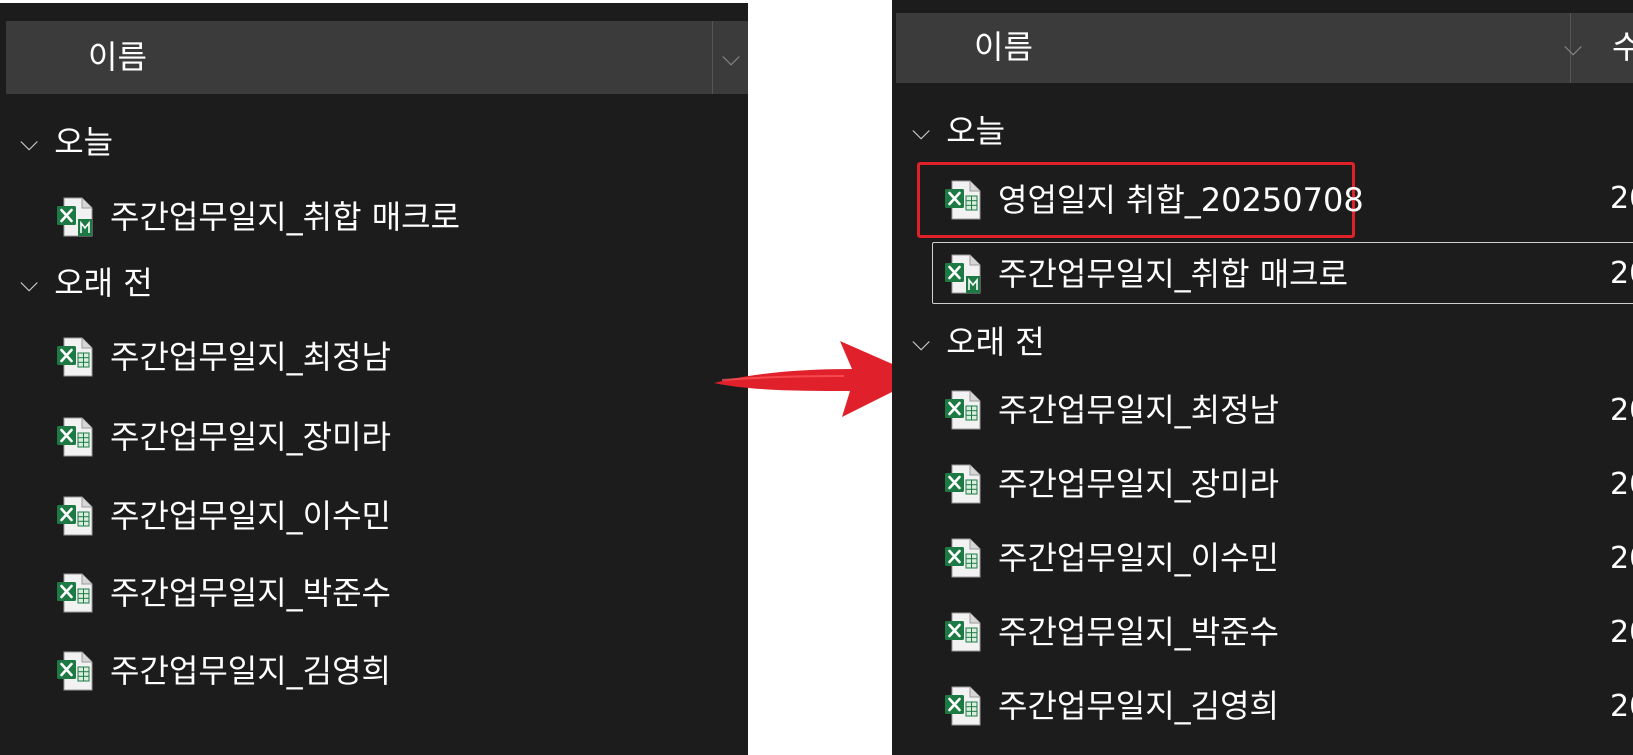 The width and height of the screenshot is (1633, 755). Describe the element at coordinates (1622, 47) in the screenshot. I see `column-header-modified: 수` at that location.